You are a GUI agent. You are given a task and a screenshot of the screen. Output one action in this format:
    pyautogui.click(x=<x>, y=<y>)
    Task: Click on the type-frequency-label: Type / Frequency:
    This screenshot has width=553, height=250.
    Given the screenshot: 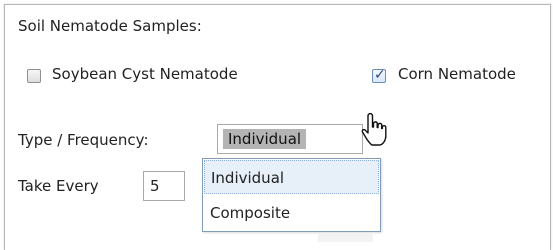 What is the action you would take?
    pyautogui.click(x=83, y=140)
    